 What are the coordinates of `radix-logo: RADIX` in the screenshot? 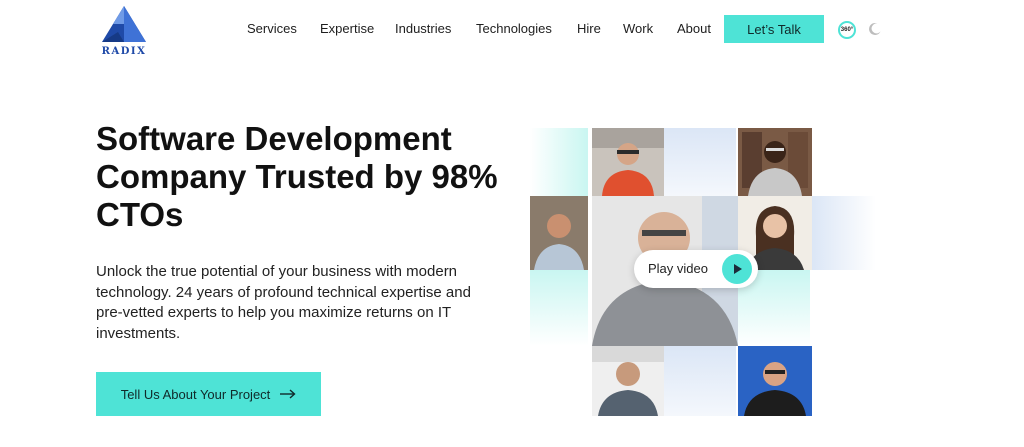 It's located at (124, 31).